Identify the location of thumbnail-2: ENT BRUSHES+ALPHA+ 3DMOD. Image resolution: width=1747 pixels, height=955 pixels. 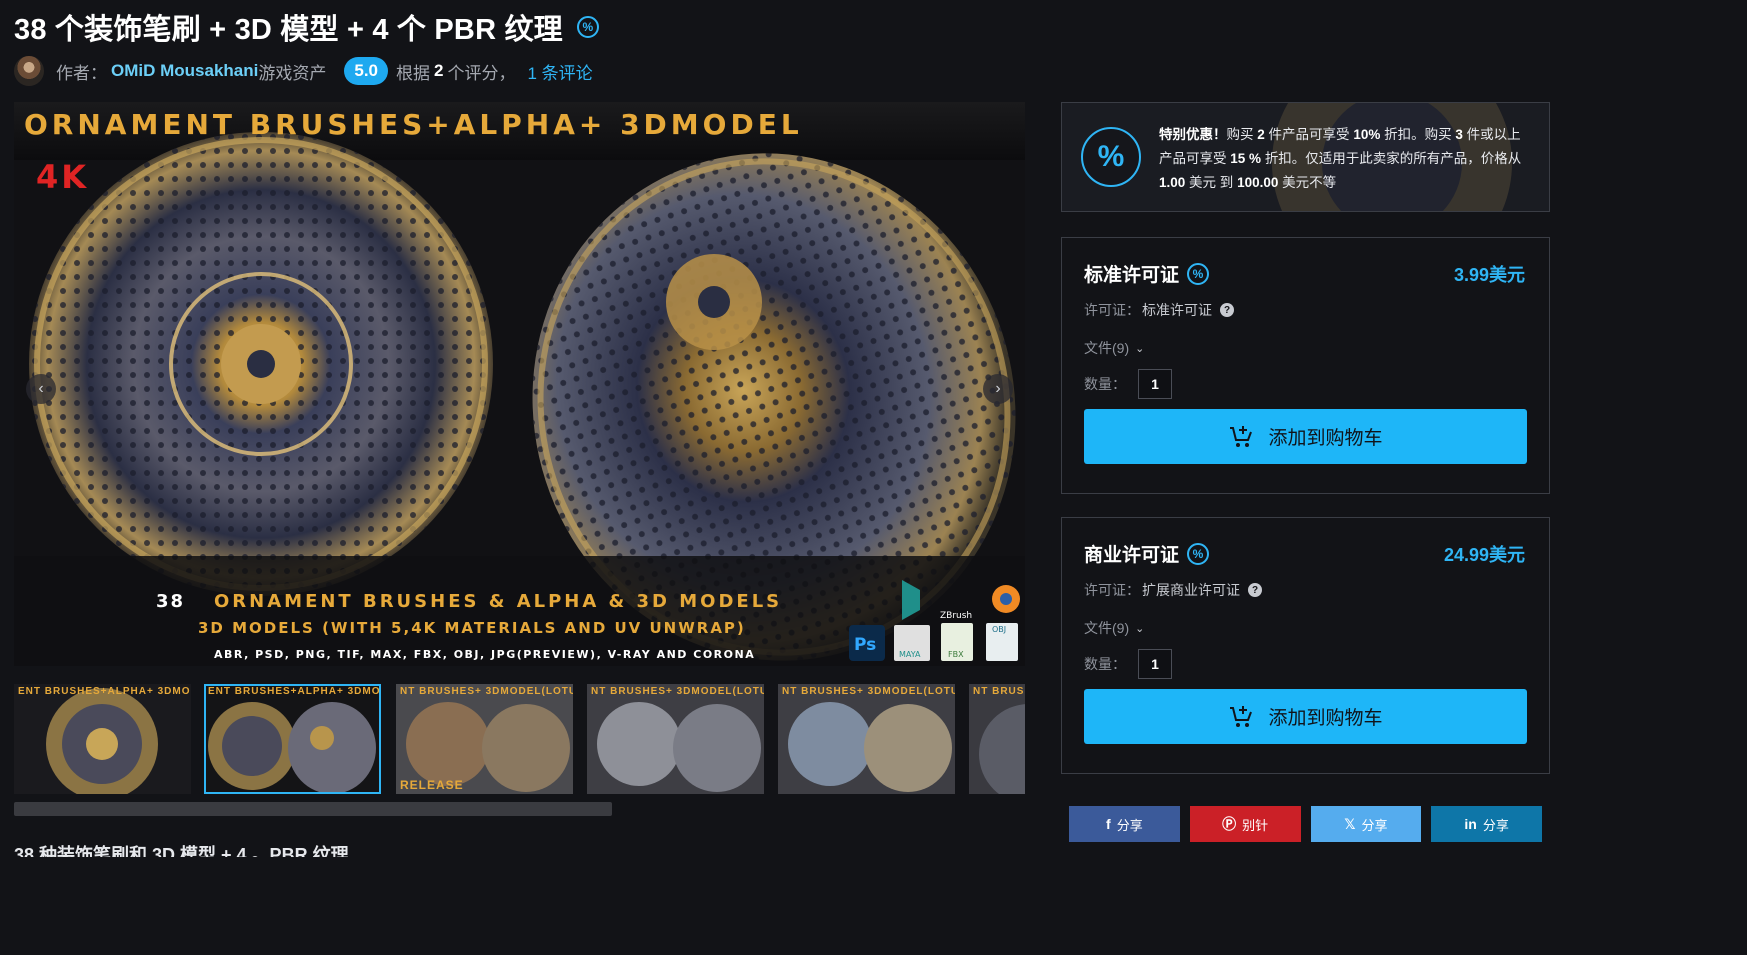
(292, 739).